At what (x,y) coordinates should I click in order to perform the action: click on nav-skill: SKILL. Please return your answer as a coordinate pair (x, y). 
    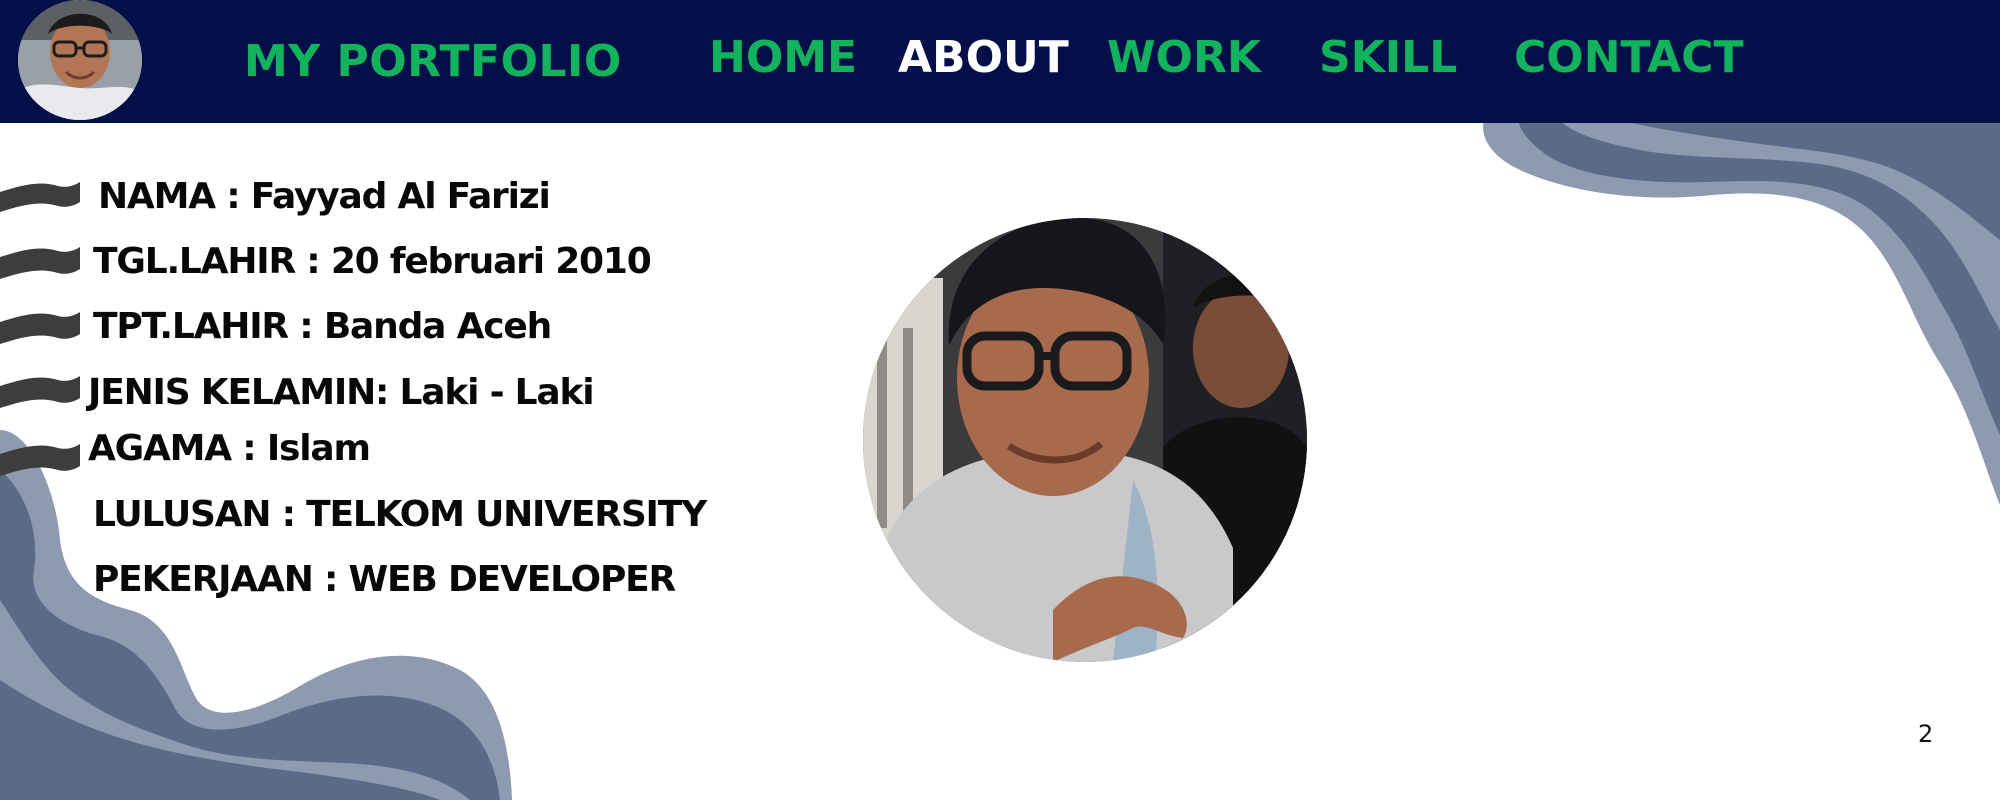
    Looking at the image, I should click on (1388, 57).